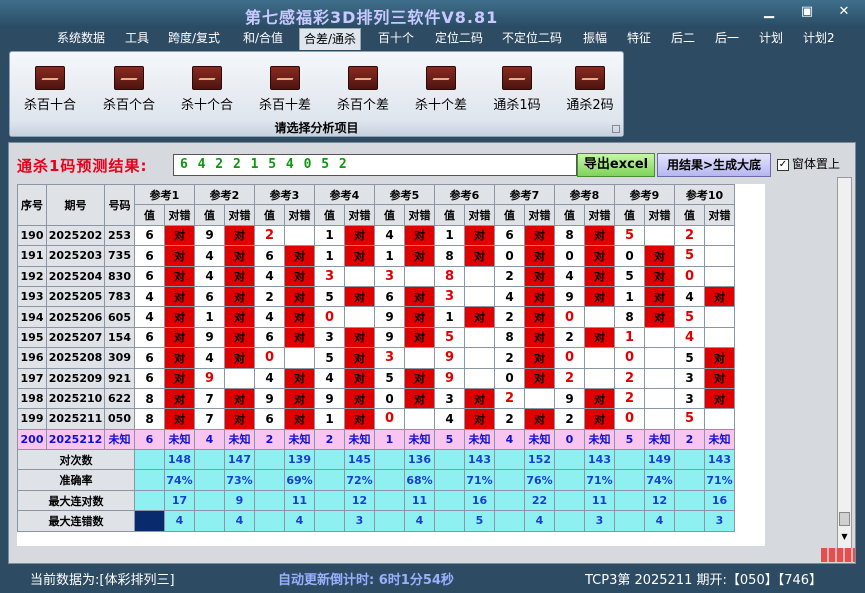 This screenshot has width=865, height=593. I want to click on row-number: 830, so click(119, 276).